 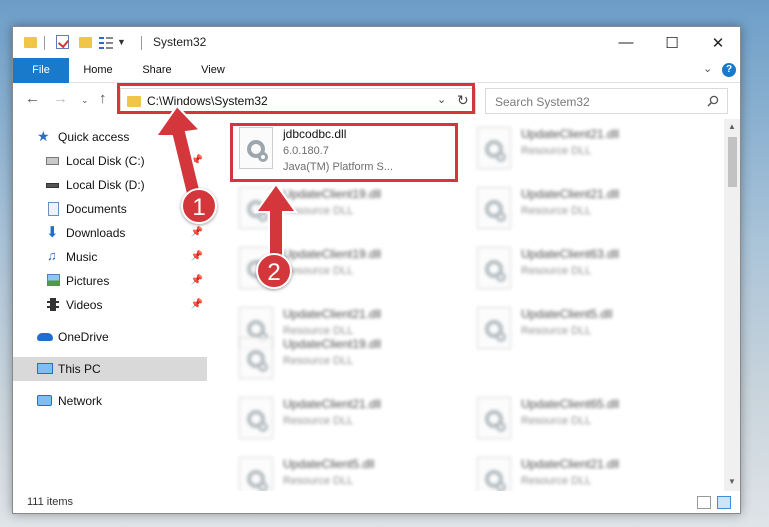 I want to click on help-button: ?, so click(x=729, y=70).